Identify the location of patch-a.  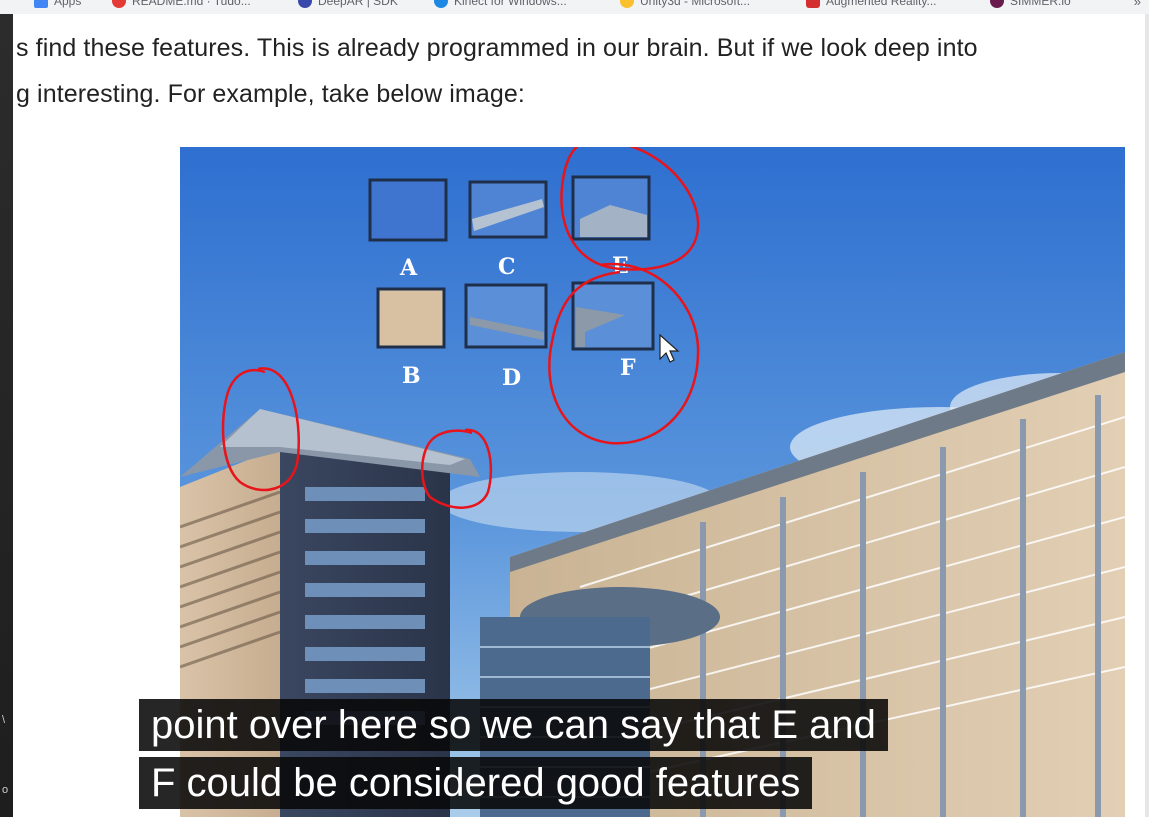
(408, 210).